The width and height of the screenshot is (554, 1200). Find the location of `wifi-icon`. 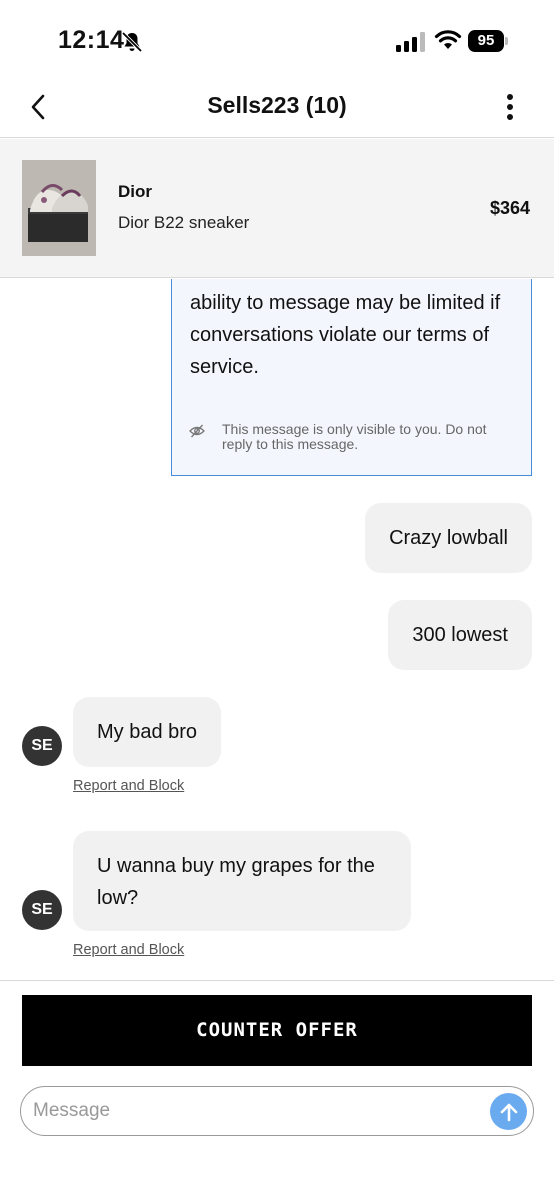

wifi-icon is located at coordinates (448, 39).